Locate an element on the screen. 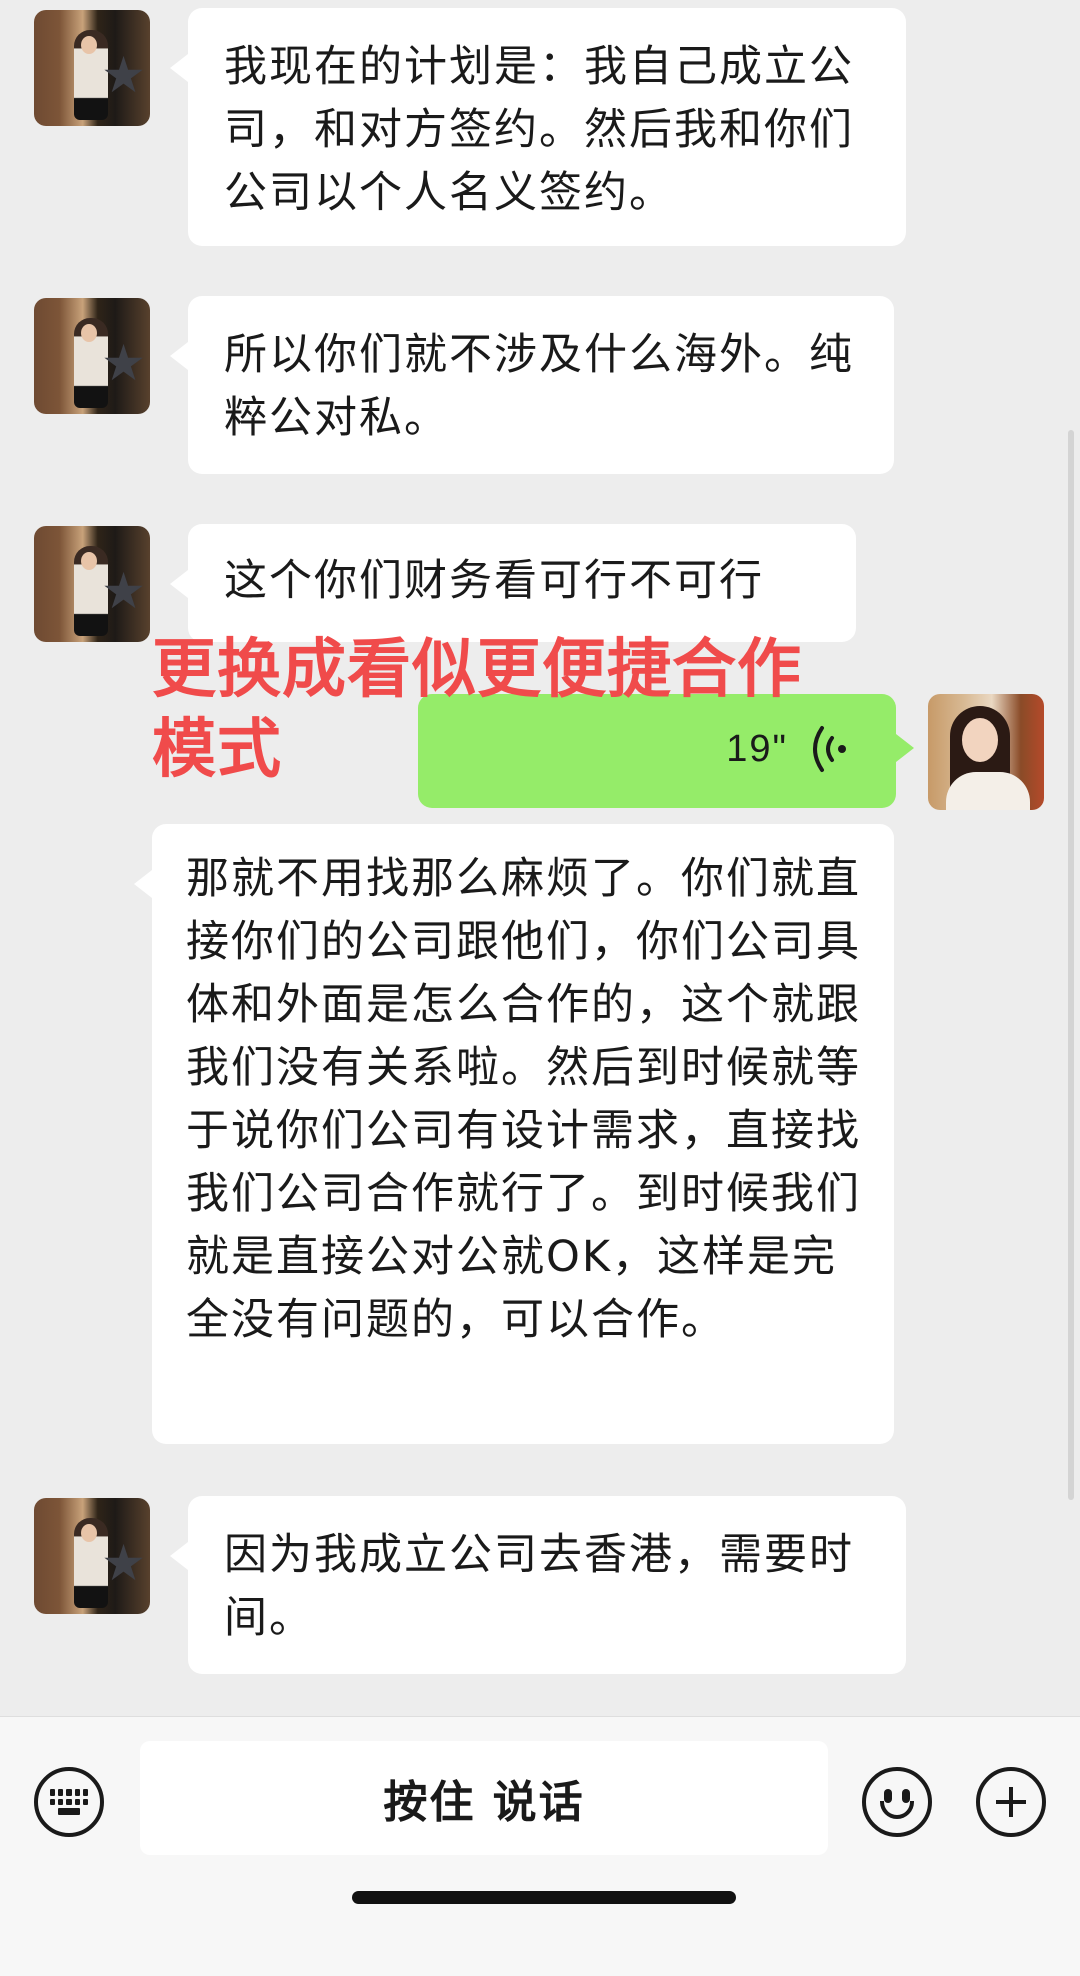 Image resolution: width=1080 pixels, height=1976 pixels. message-text: 因为我成立公司去香港，需要时间。 is located at coordinates (539, 1586).